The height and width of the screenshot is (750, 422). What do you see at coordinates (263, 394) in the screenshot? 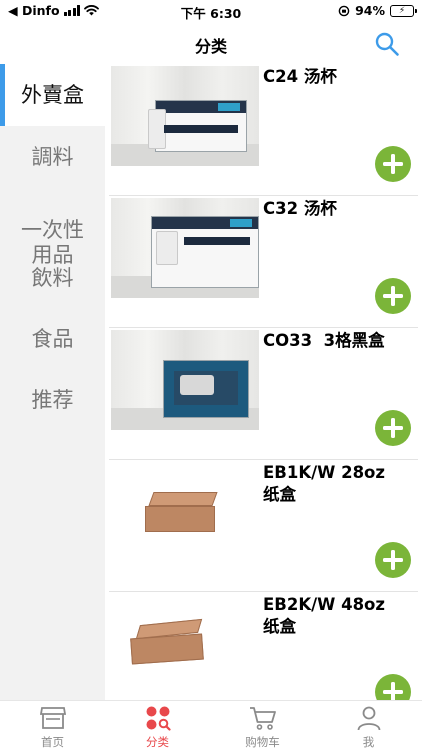
I see `list-item: CO33 3格黑盒` at bounding box center [263, 394].